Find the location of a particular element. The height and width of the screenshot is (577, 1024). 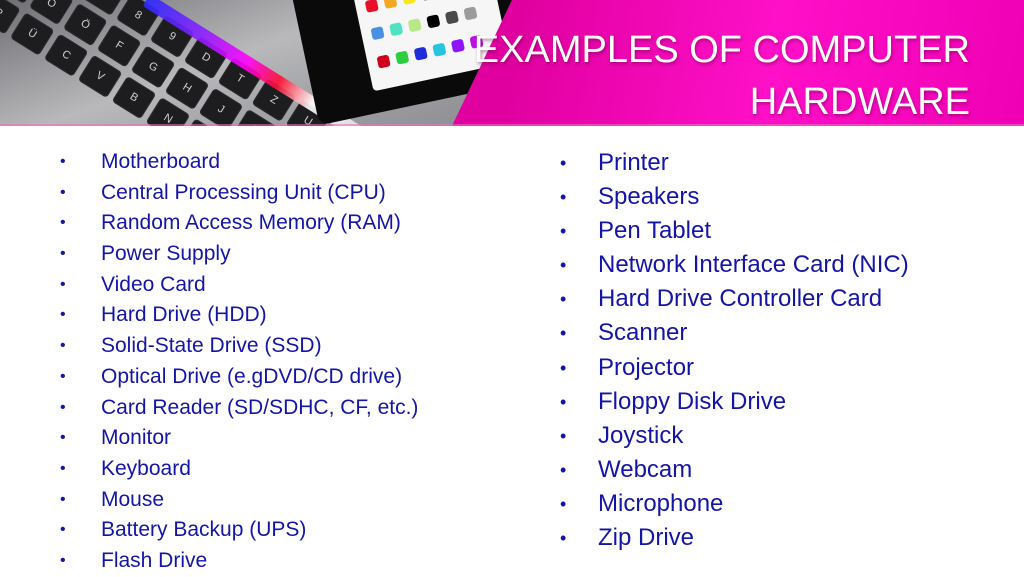

list-item: • Floppy Disk Drive is located at coordinates (734, 402).